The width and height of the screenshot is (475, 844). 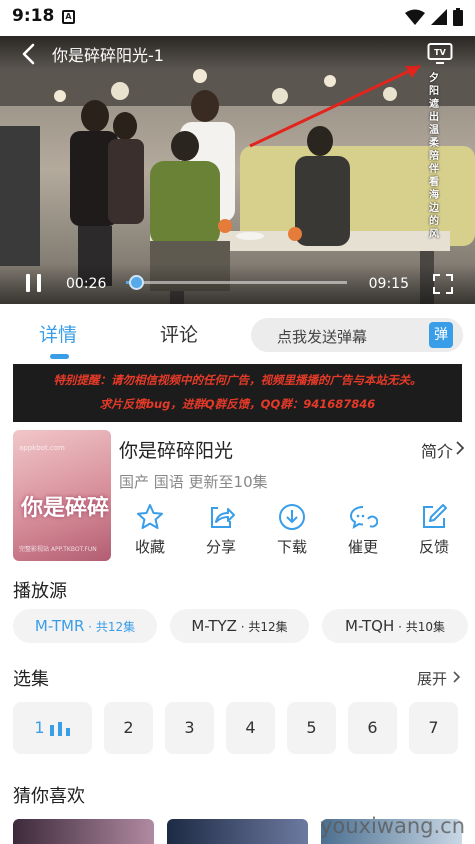 I want to click on source-tqh: M-TQH · 共10集, so click(x=395, y=626).